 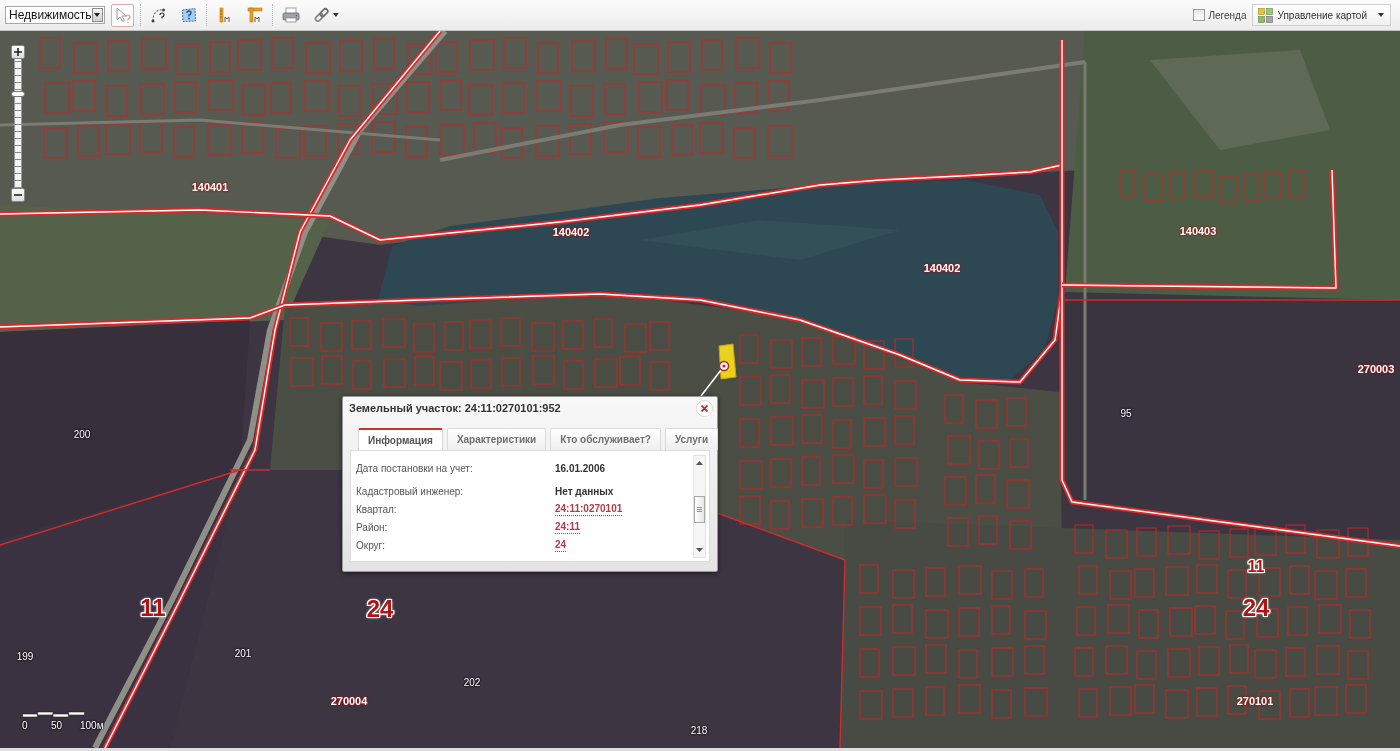 What do you see at coordinates (561, 545) in the screenshot?
I see `field-link: 24` at bounding box center [561, 545].